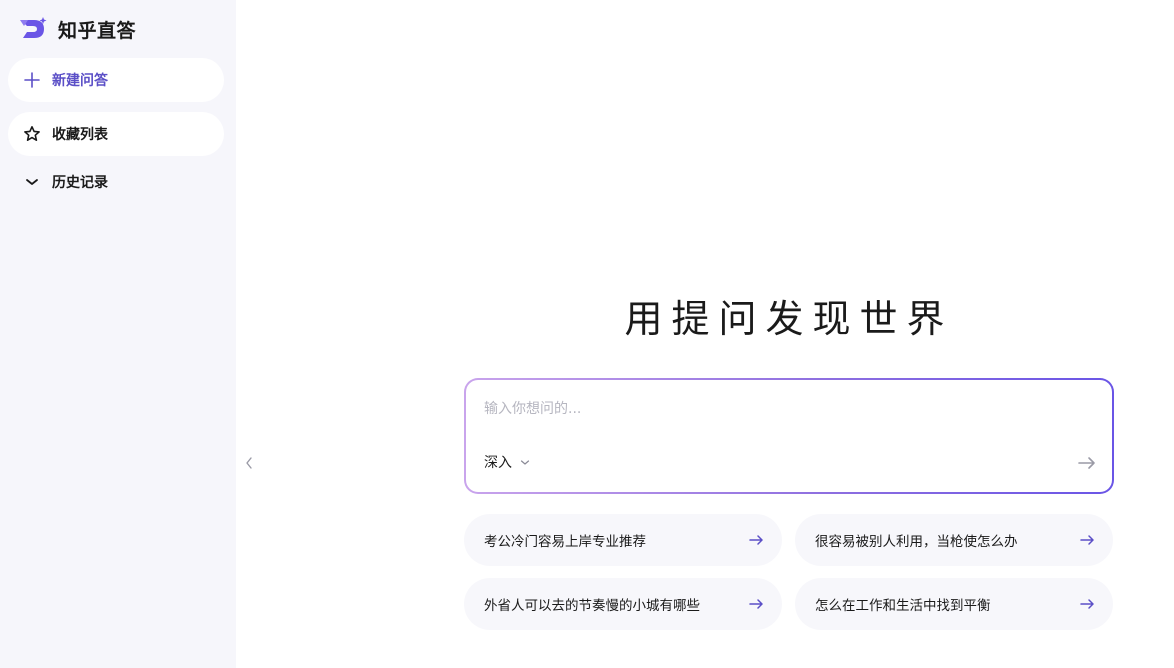 This screenshot has width=1174, height=668. I want to click on star-icon, so click(32, 134).